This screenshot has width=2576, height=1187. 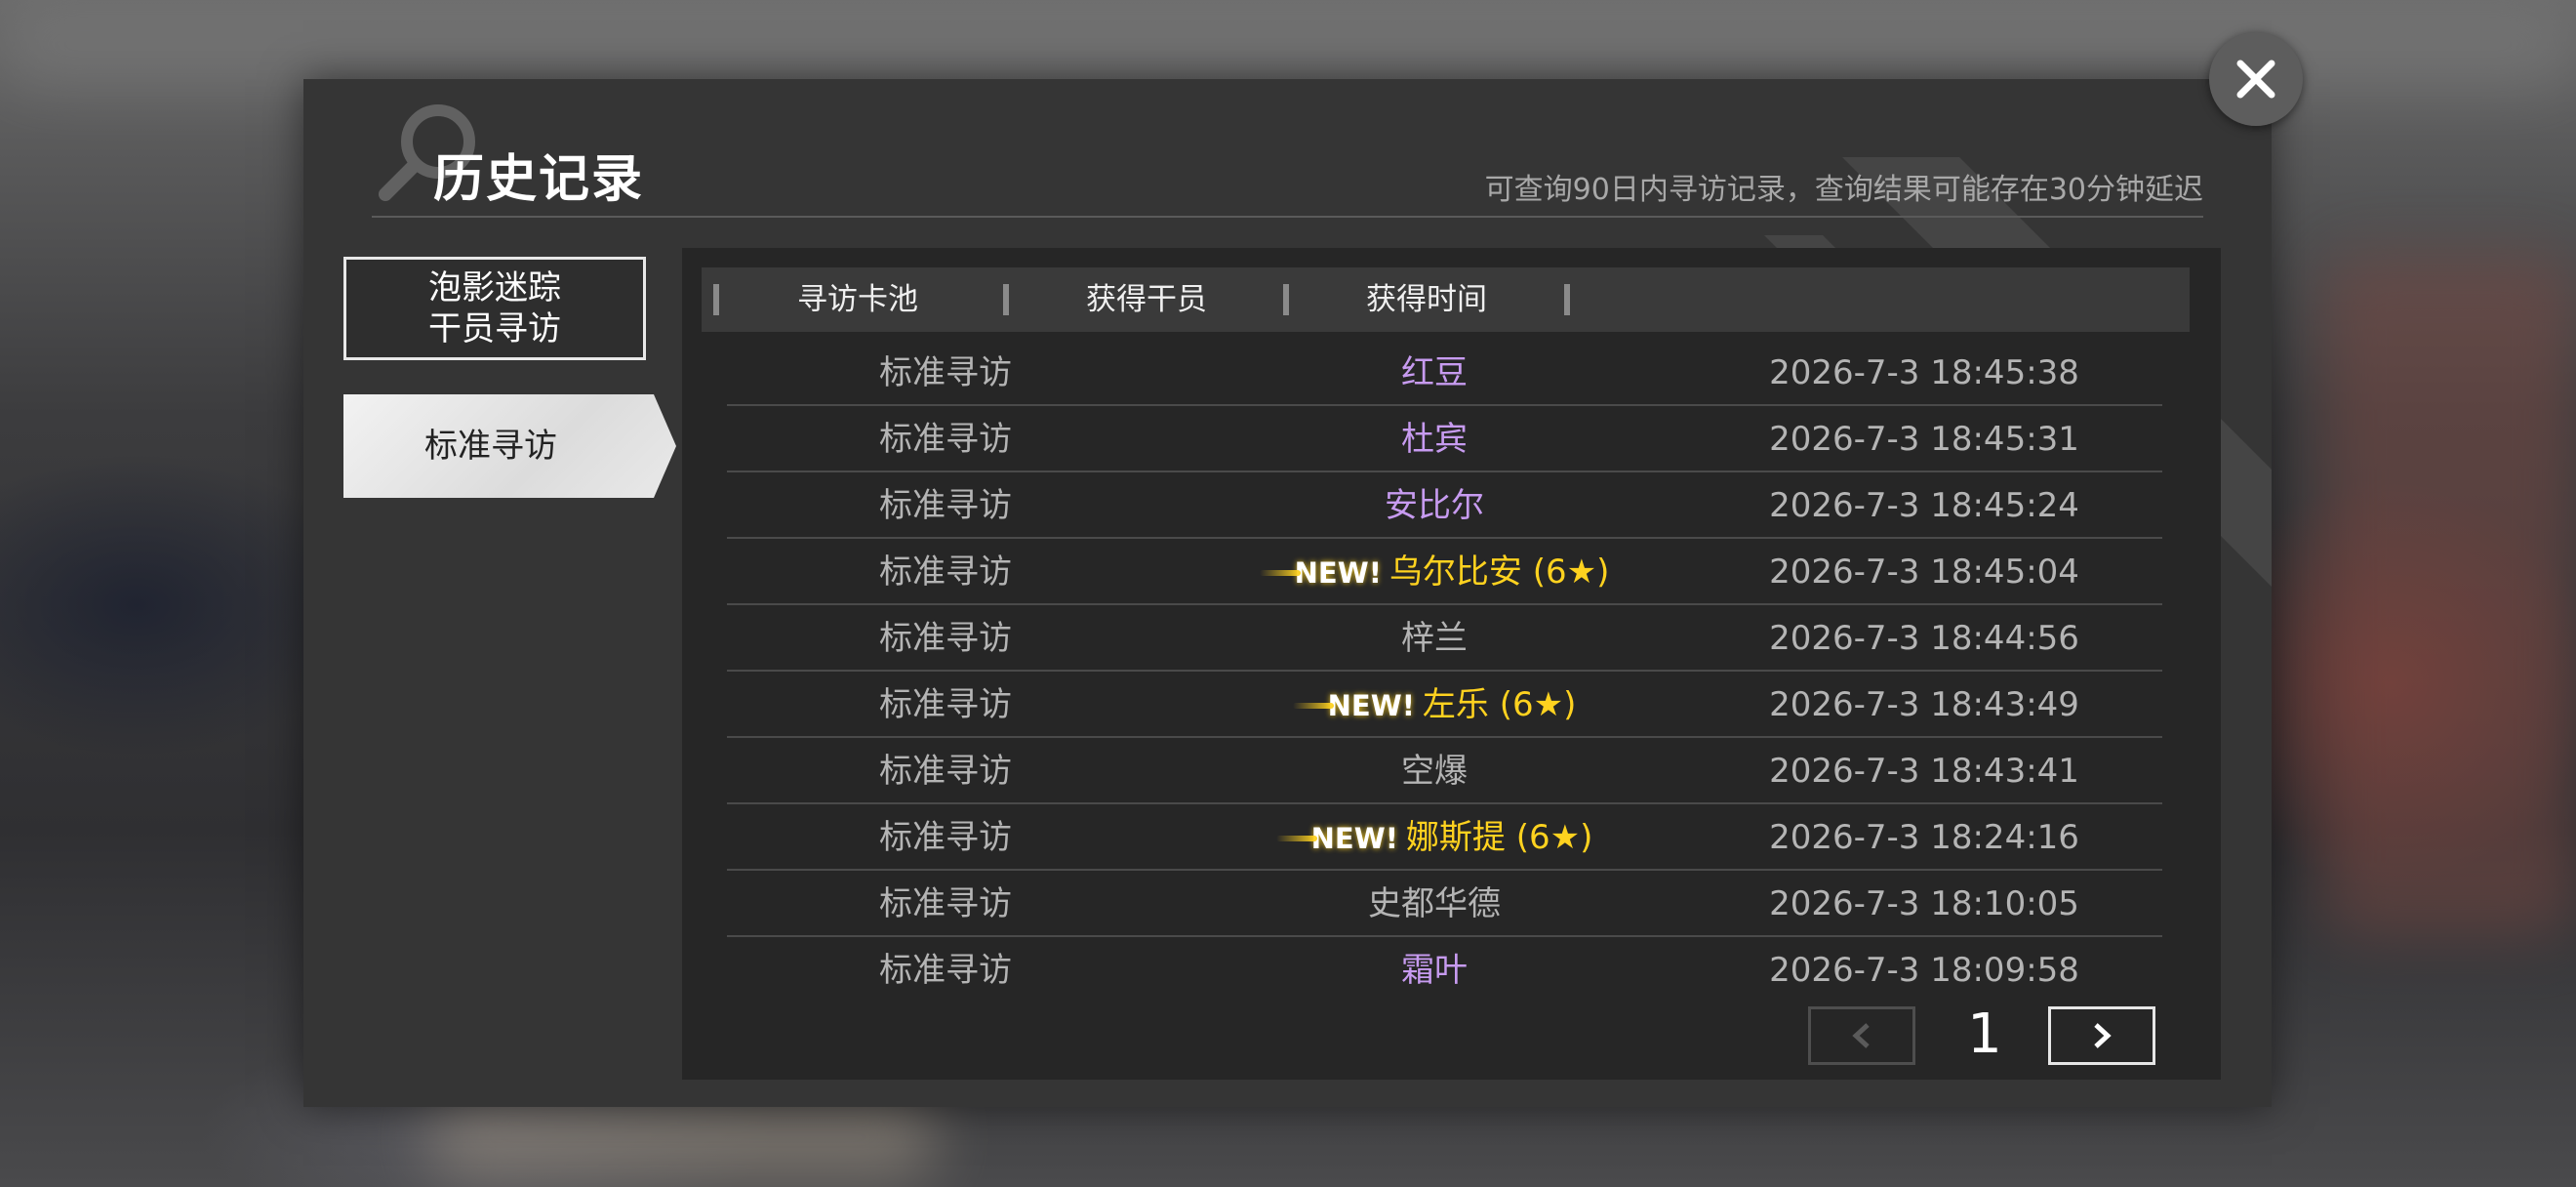 I want to click on cell-operator: 空爆, so click(x=1434, y=770).